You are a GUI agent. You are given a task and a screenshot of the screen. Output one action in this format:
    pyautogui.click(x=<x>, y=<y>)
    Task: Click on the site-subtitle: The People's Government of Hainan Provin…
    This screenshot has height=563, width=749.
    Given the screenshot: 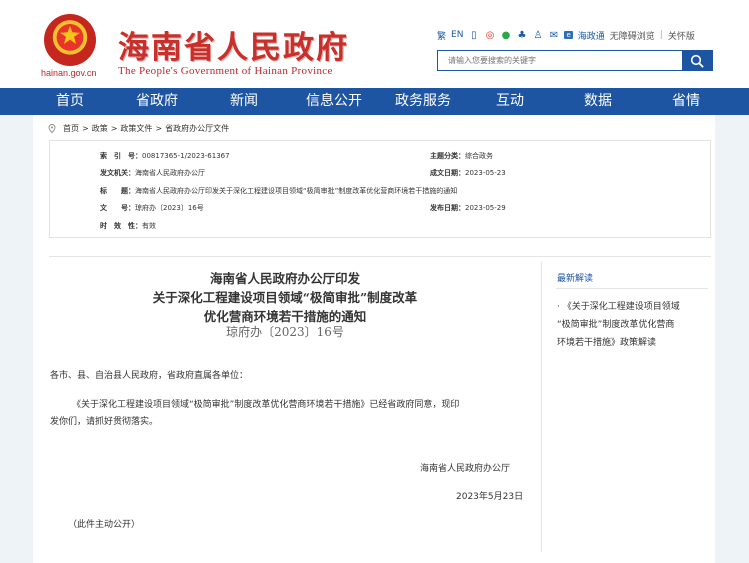 What is the action you would take?
    pyautogui.click(x=225, y=71)
    